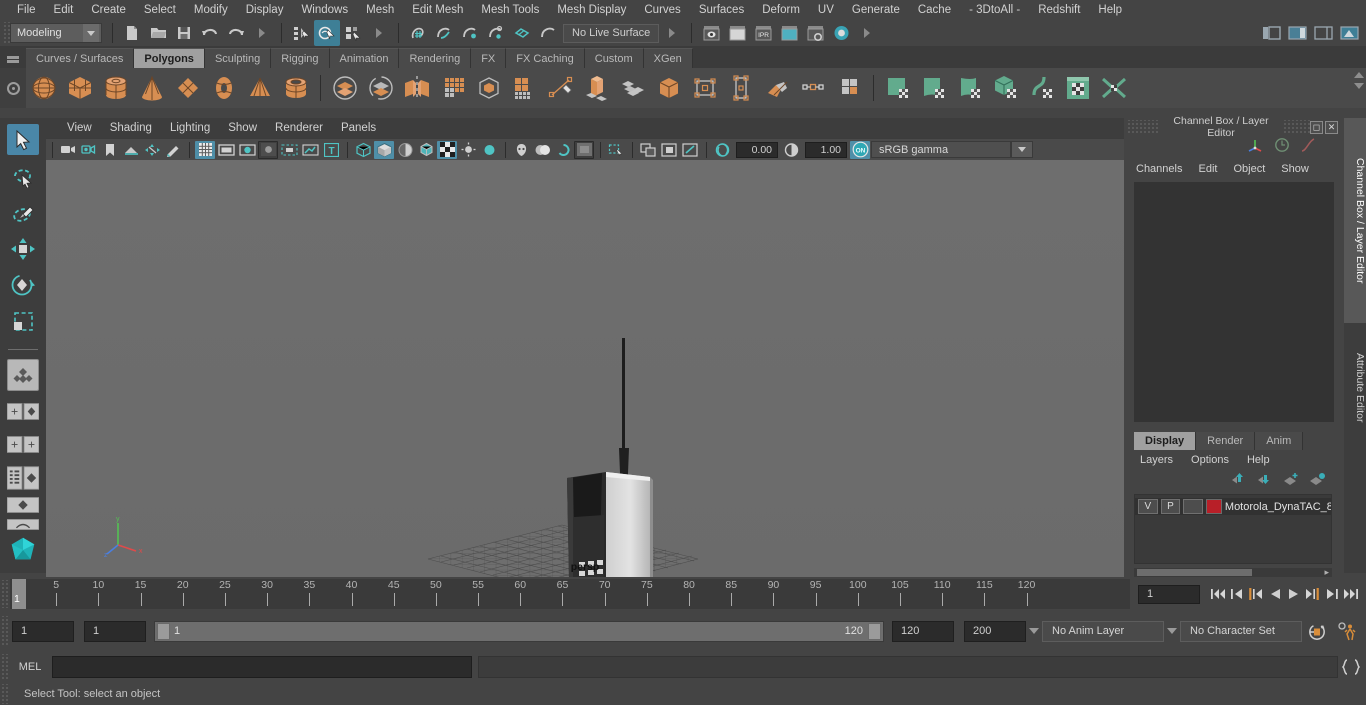  Describe the element at coordinates (363, 150) in the screenshot. I see `wireframe-icon` at that location.